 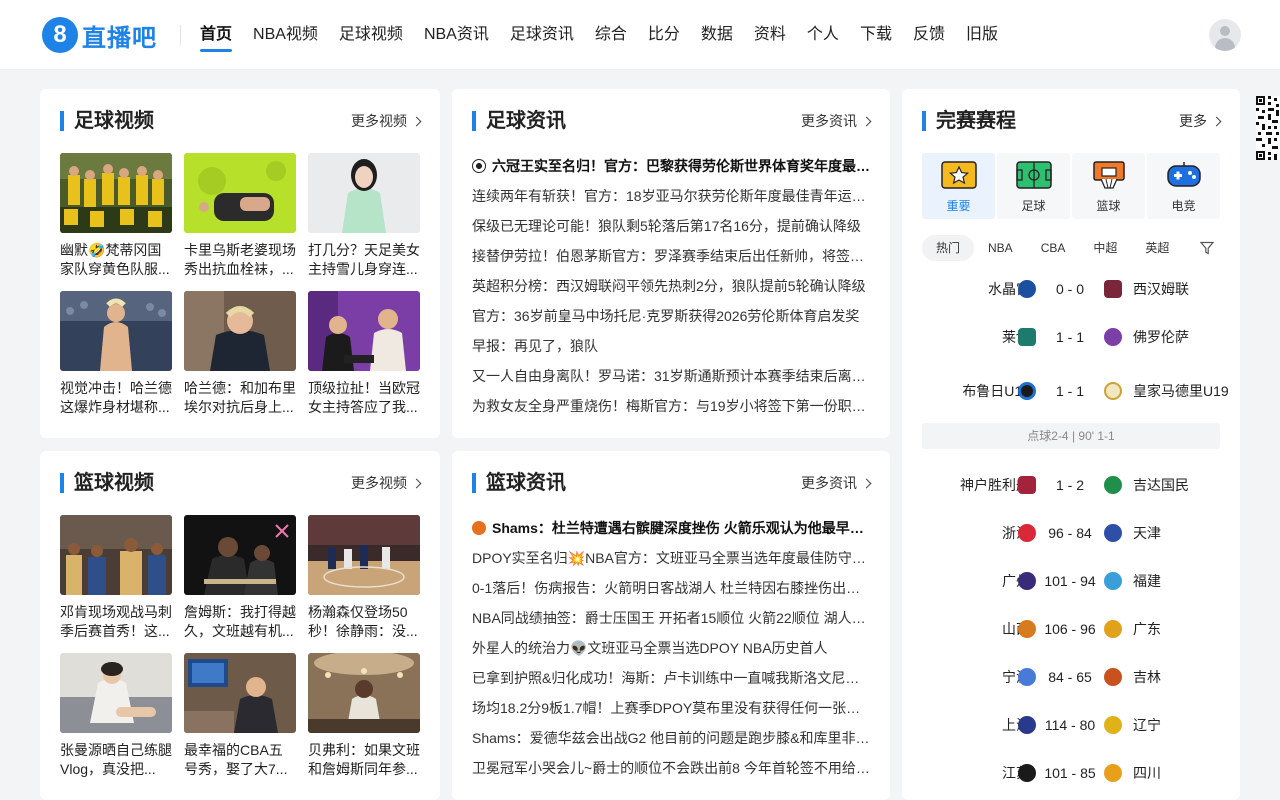 What do you see at coordinates (671, 618) in the screenshot?
I see `news-item: NBA同战绩抽签：爵士压国王 开拓者15顺位 火箭22顺位 湖人25顺位` at bounding box center [671, 618].